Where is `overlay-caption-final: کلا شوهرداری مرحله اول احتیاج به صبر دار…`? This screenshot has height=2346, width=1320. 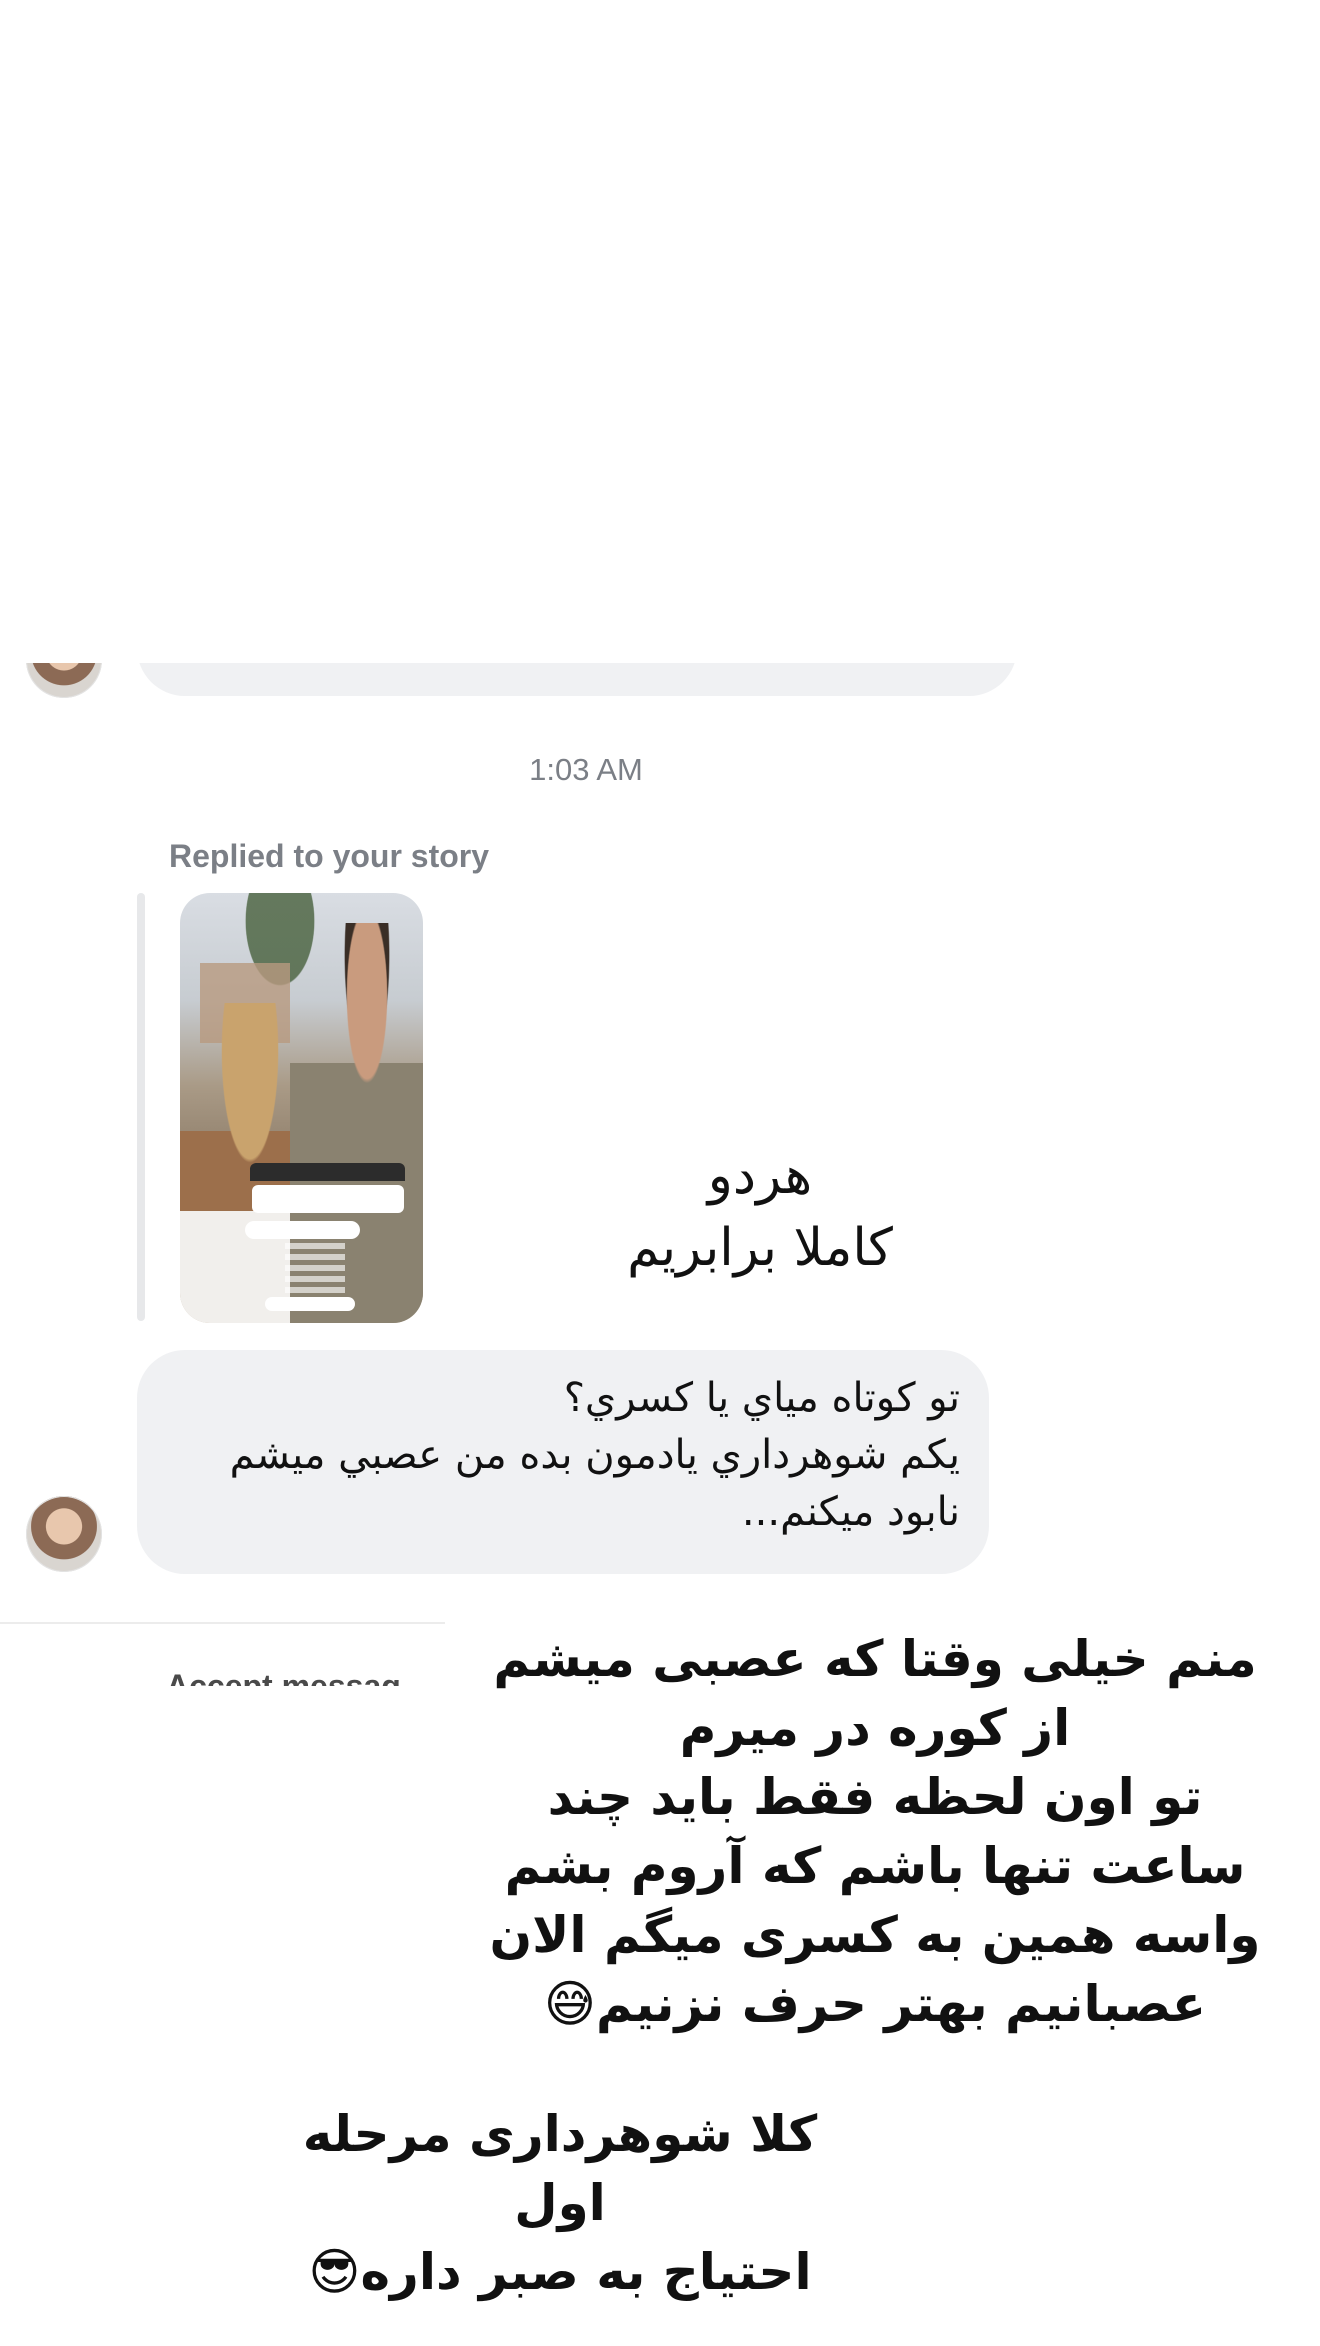 overlay-caption-final: کلا شوهرداری مرحله اول احتیاج به صبر دار… is located at coordinates (560, 2203).